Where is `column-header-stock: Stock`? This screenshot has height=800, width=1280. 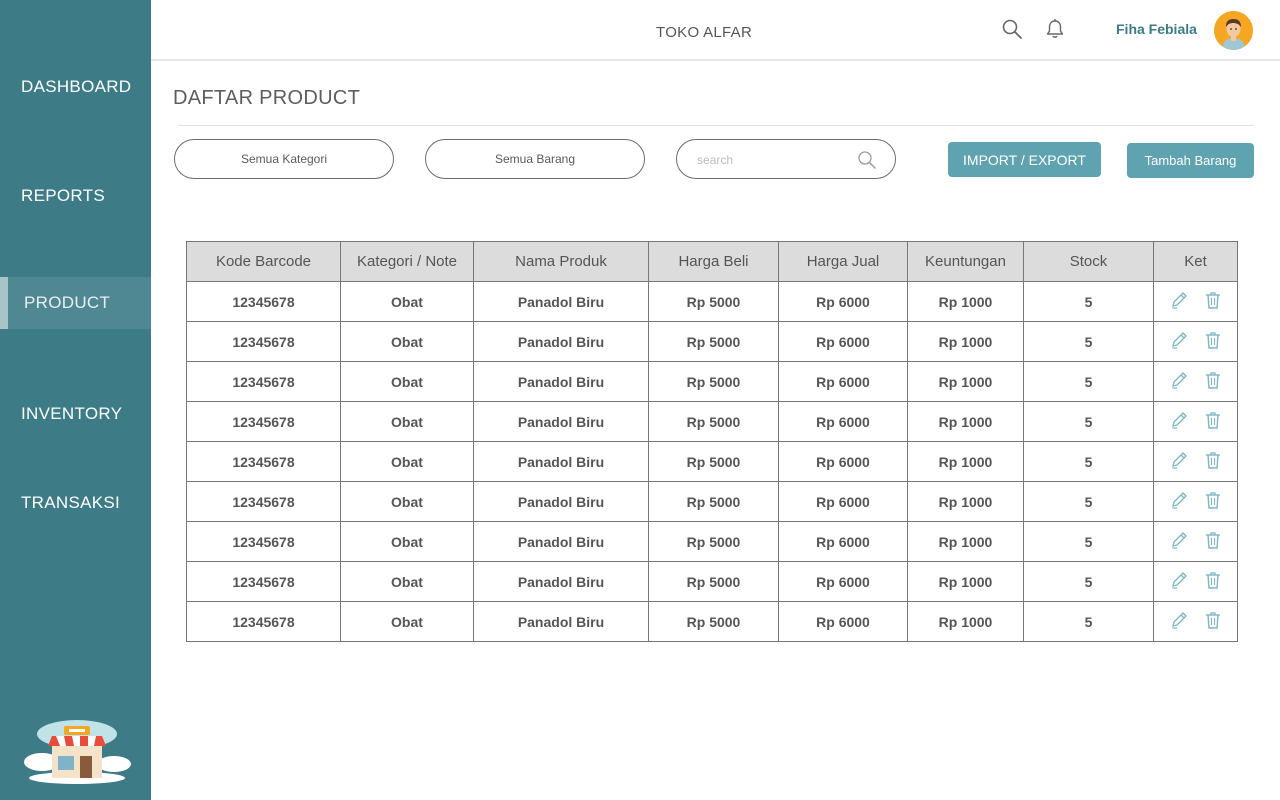 column-header-stock: Stock is located at coordinates (1088, 261).